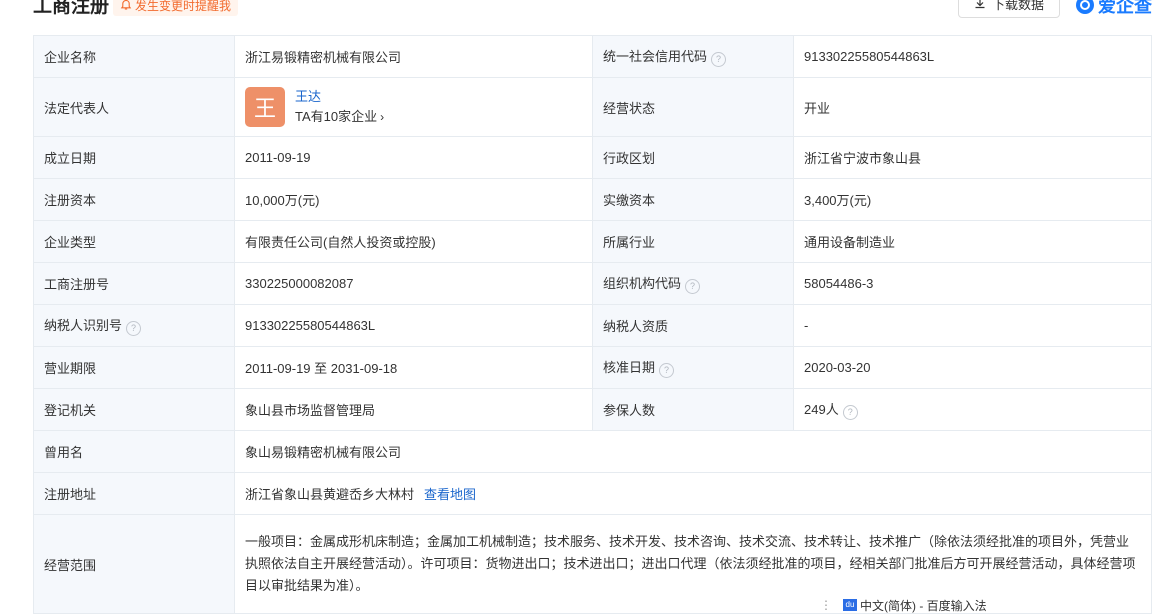 This screenshot has width=1155, height=614. I want to click on page-title: 工商注册, so click(71, 8).